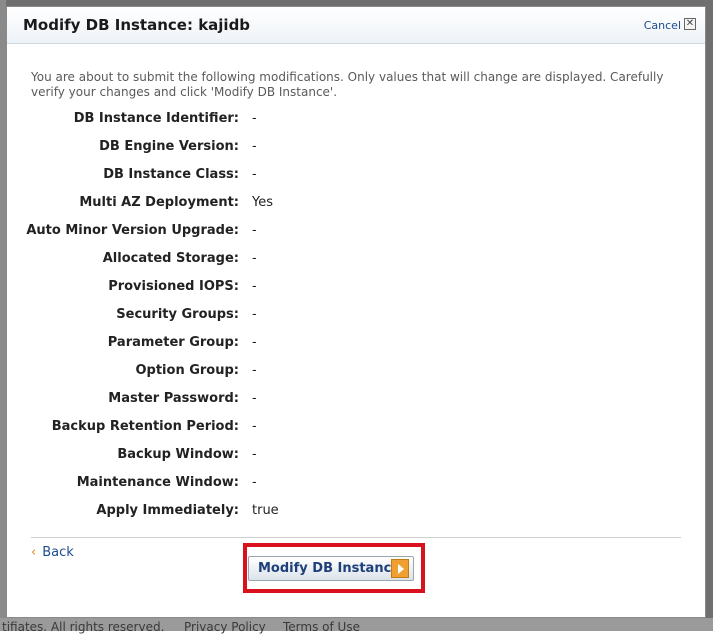 This screenshot has width=713, height=634. Describe the element at coordinates (187, 370) in the screenshot. I see `field-label: Option Group:` at that location.